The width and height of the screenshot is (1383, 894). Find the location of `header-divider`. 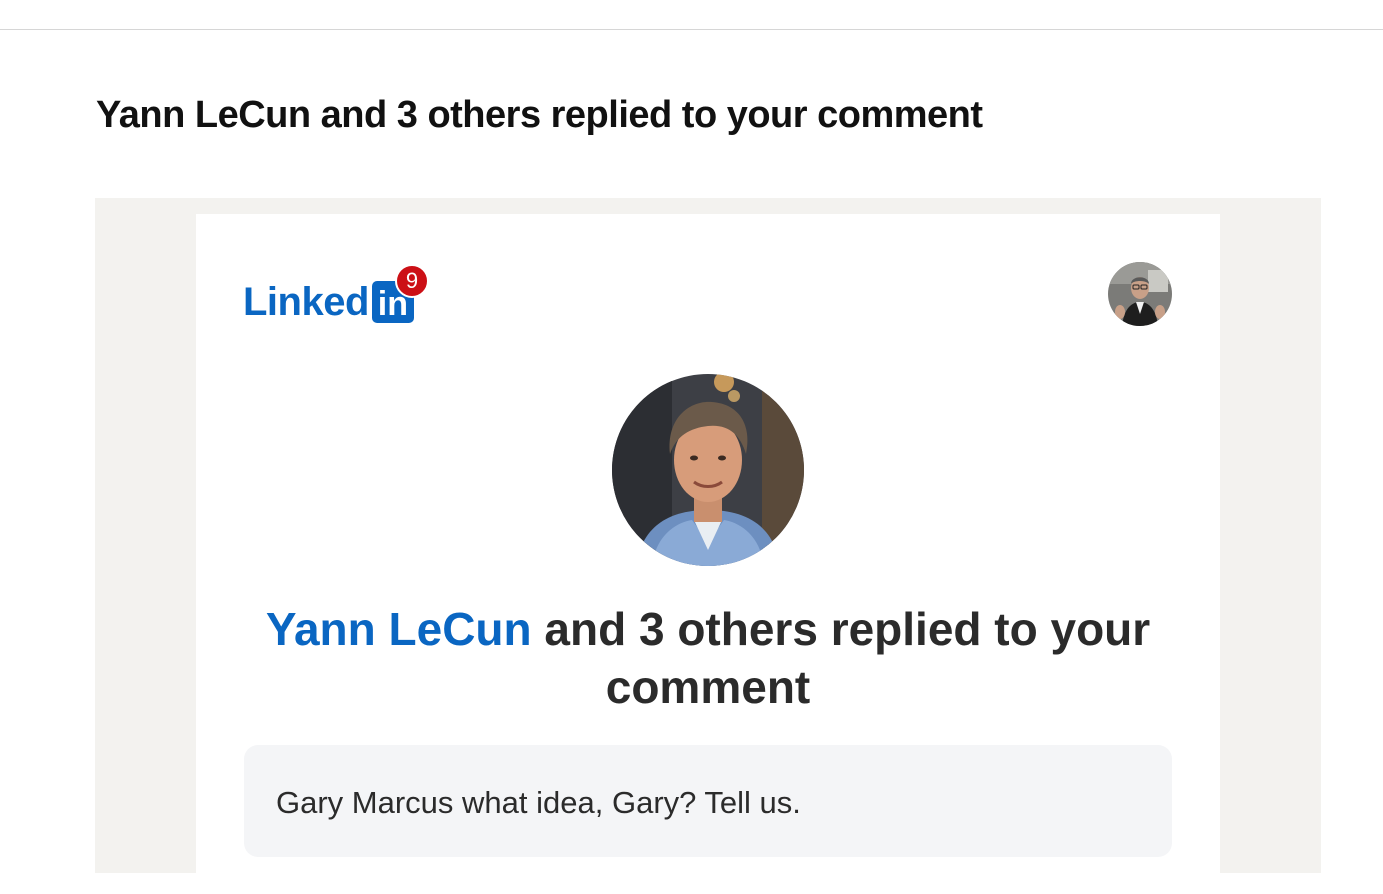

header-divider is located at coordinates (691, 29).